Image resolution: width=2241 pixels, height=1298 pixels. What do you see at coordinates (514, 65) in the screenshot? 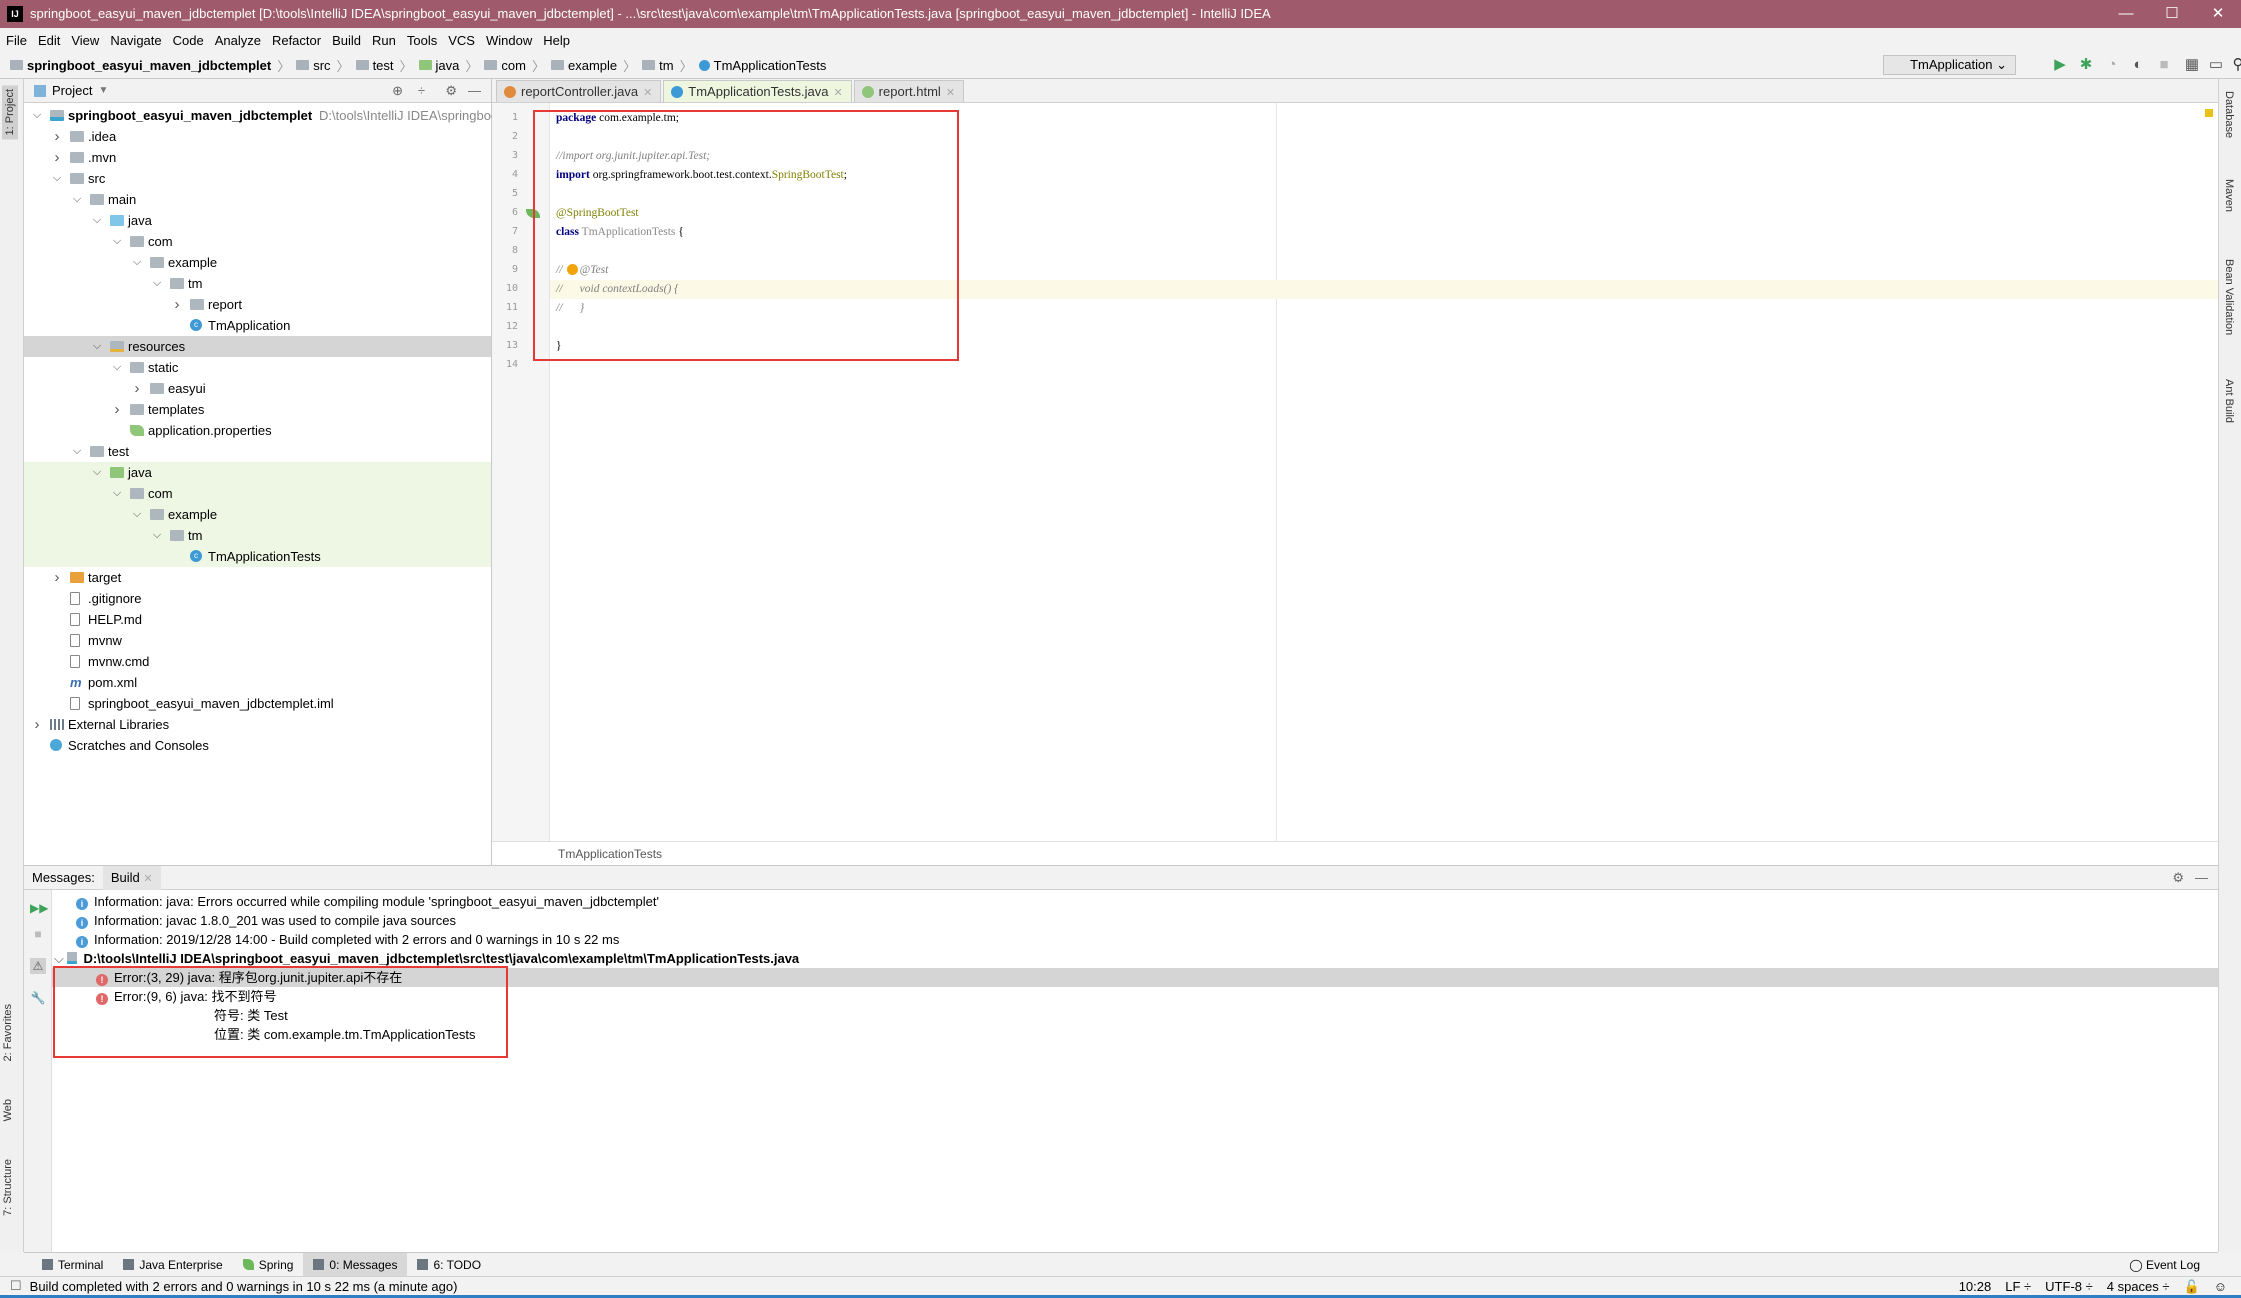
I see `breadcrumb-item: com 〉` at bounding box center [514, 65].